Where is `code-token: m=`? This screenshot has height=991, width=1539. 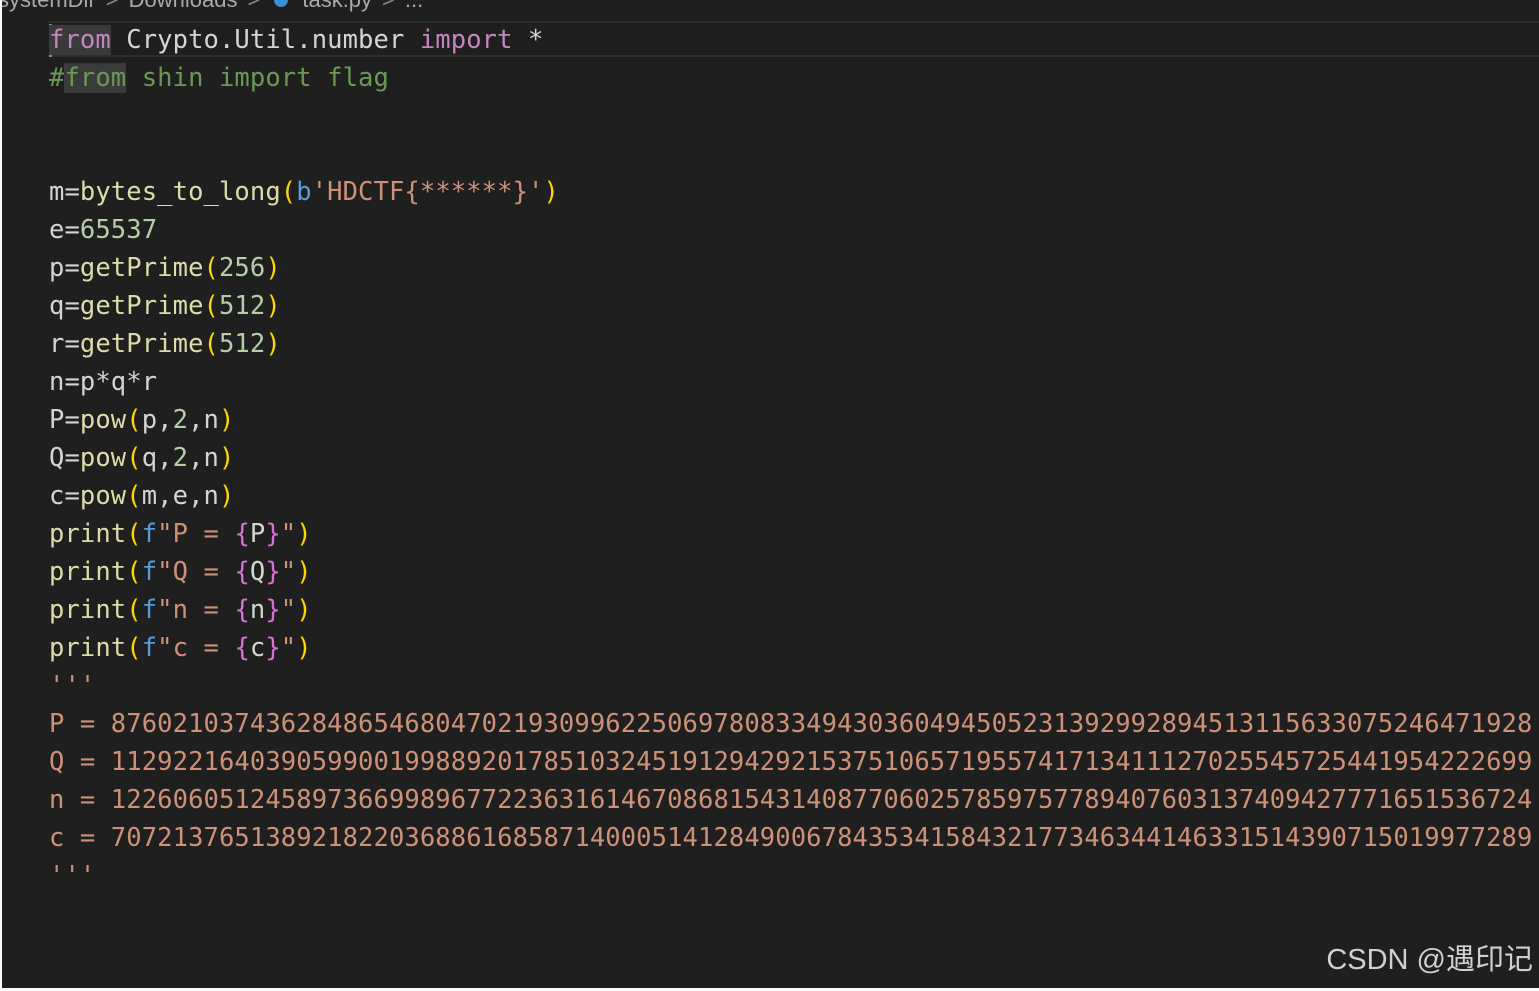
code-token: m= is located at coordinates (64, 192).